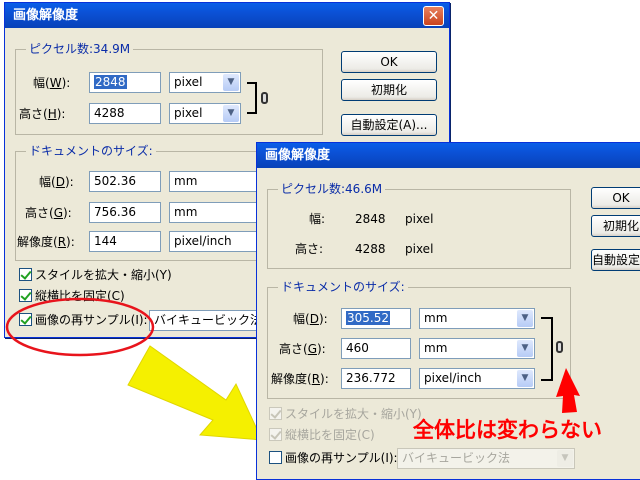 Image resolution: width=640 pixels, height=480 pixels. I want to click on red-arrow, so click(568, 390).